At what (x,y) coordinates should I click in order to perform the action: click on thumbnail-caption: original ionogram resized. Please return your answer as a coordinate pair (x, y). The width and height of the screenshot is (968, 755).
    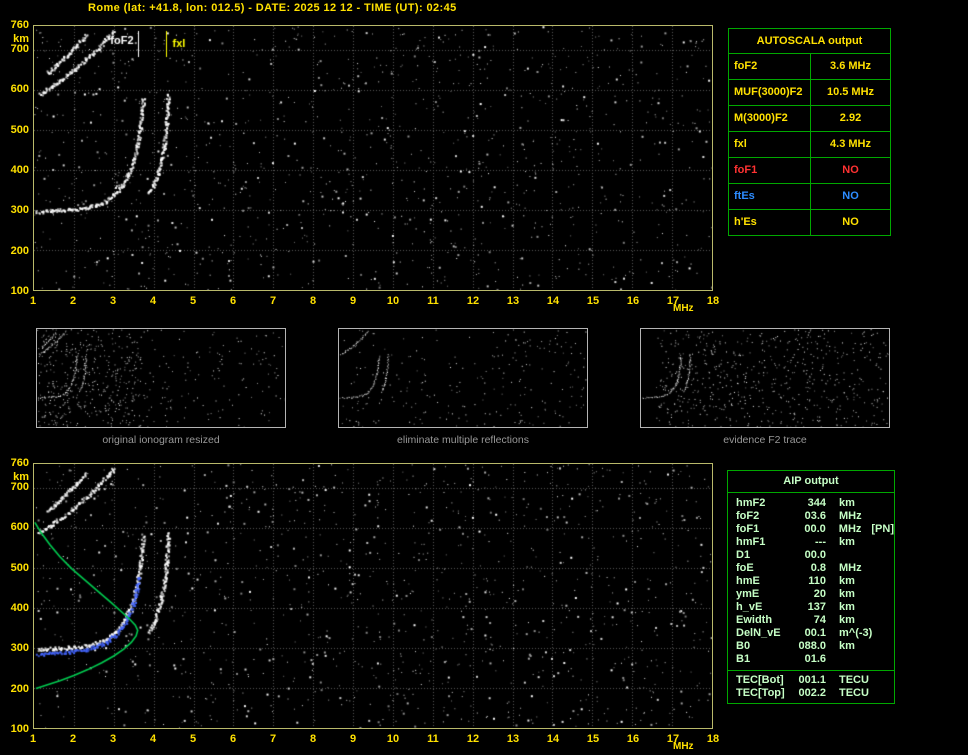
    Looking at the image, I should click on (161, 440).